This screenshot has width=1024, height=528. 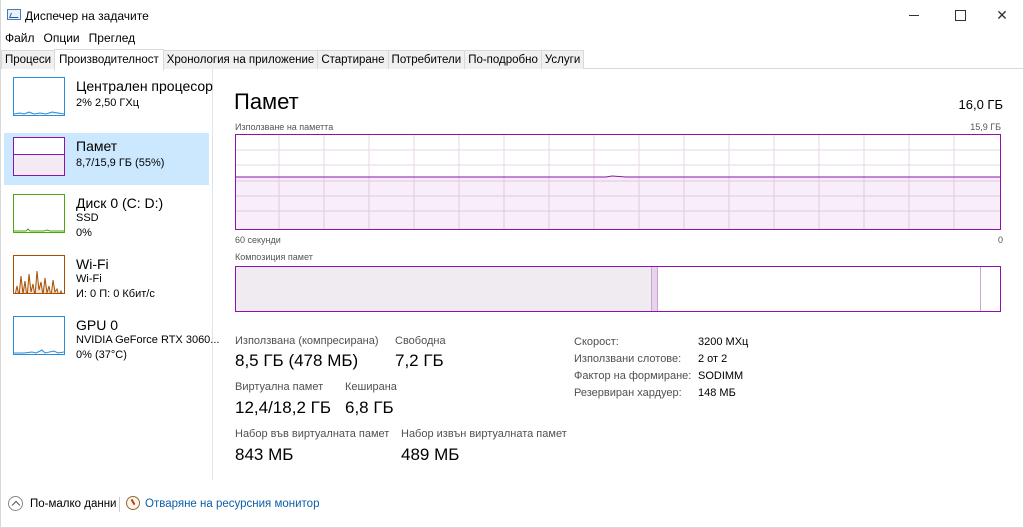 What do you see at coordinates (307, 341) in the screenshot?
I see `in-use-label: Използвана (компресирана)` at bounding box center [307, 341].